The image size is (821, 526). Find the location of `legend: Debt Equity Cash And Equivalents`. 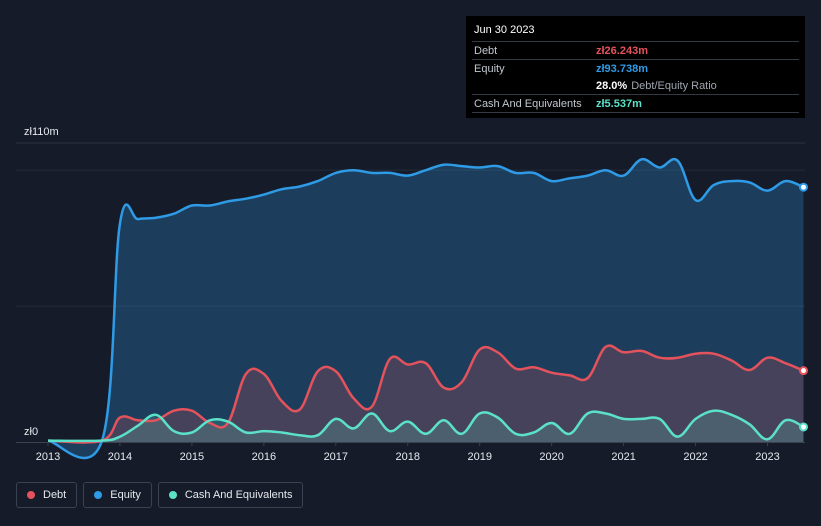

legend: Debt Equity Cash And Equivalents is located at coordinates (160, 495).